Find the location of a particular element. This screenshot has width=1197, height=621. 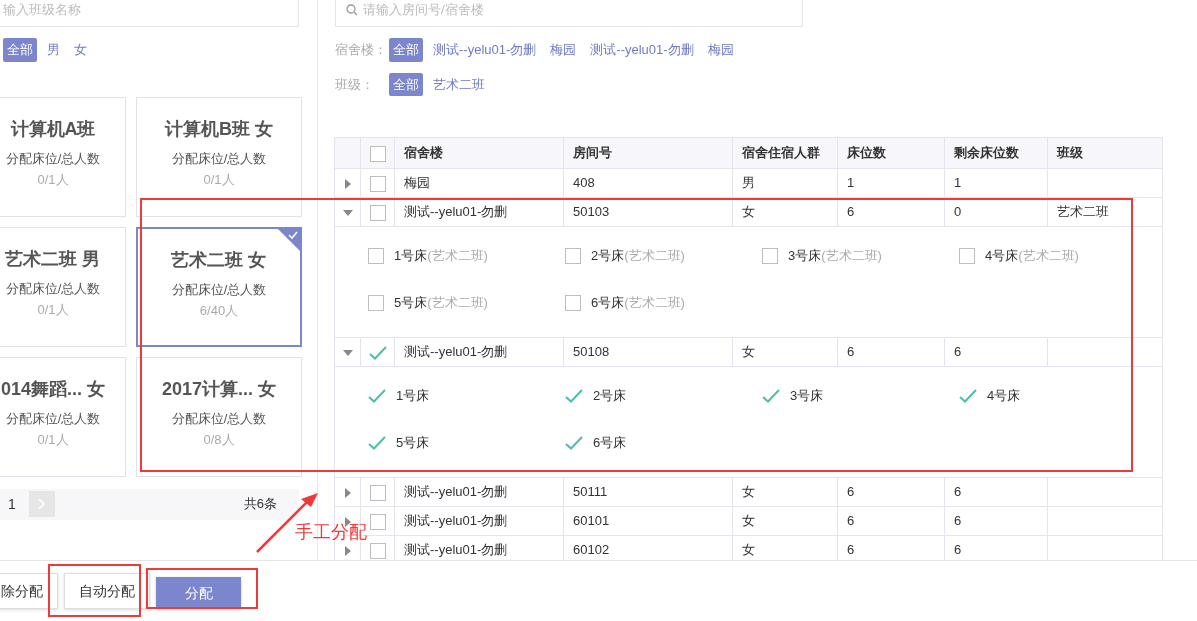

bed-label: 2号床 is located at coordinates (610, 396).